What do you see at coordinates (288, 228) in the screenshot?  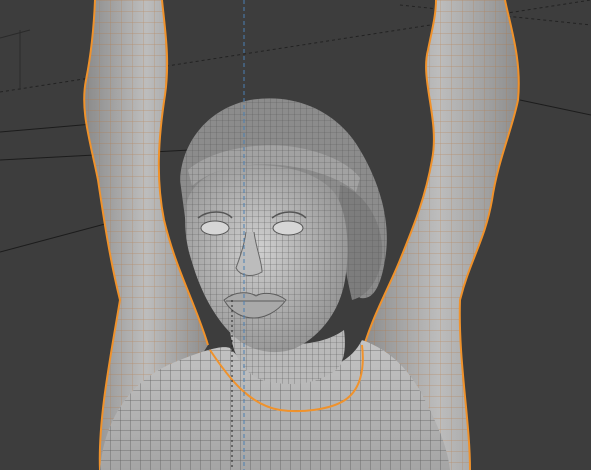 I see `right-eye` at bounding box center [288, 228].